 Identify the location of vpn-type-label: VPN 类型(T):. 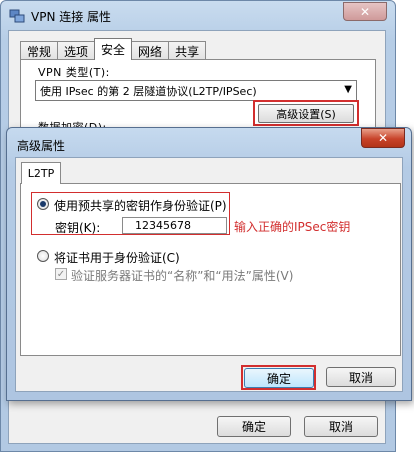
(74, 72).